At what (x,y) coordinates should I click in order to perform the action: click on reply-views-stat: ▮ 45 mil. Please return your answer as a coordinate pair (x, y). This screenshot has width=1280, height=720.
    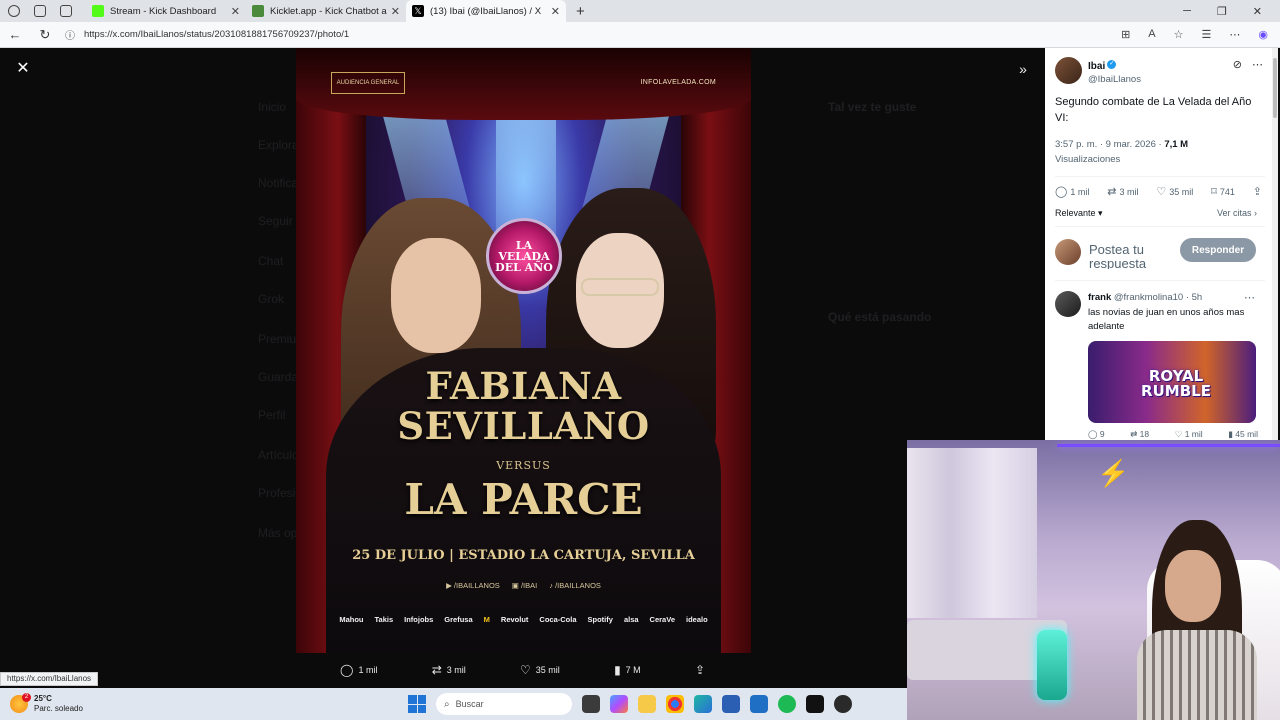
    Looking at the image, I should click on (1243, 434).